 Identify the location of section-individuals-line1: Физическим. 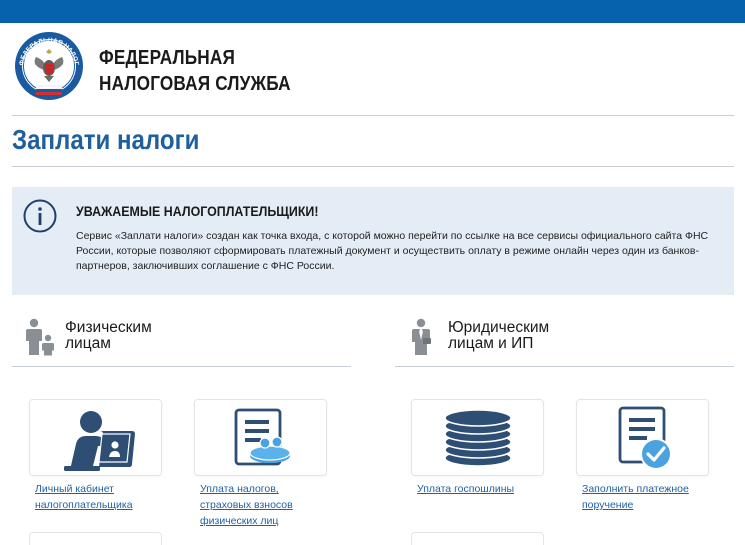
(108, 327).